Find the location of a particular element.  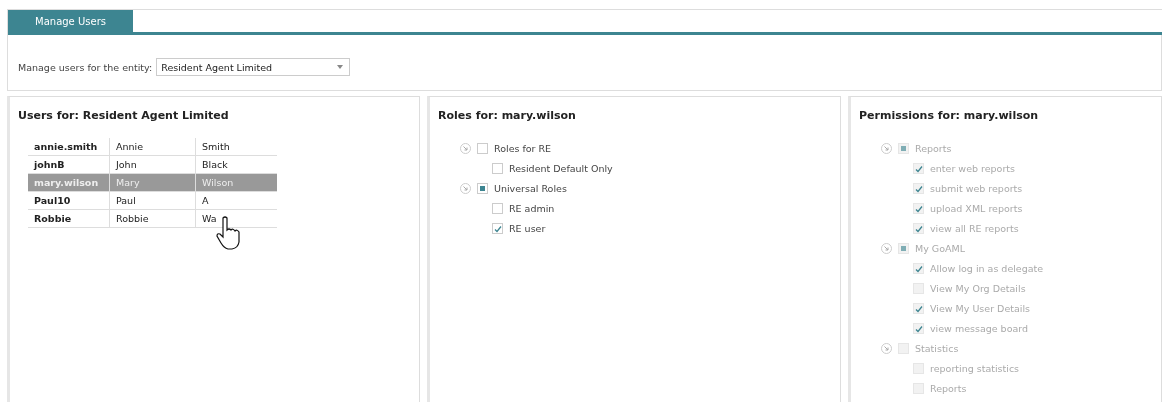

tree-label: View My User Details is located at coordinates (980, 308).